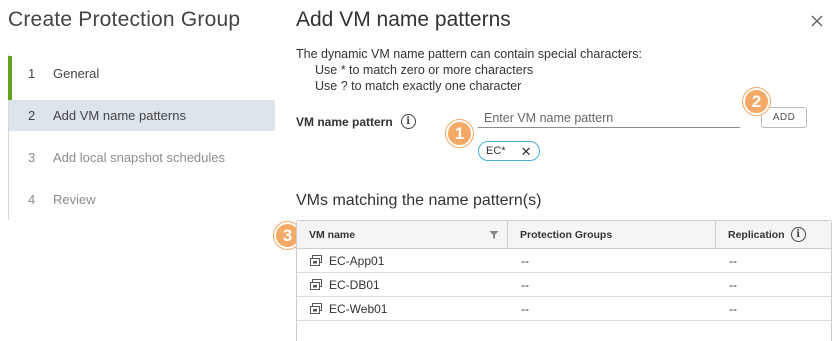 The image size is (839, 341). I want to click on column-label: Protection Groups, so click(566, 234).